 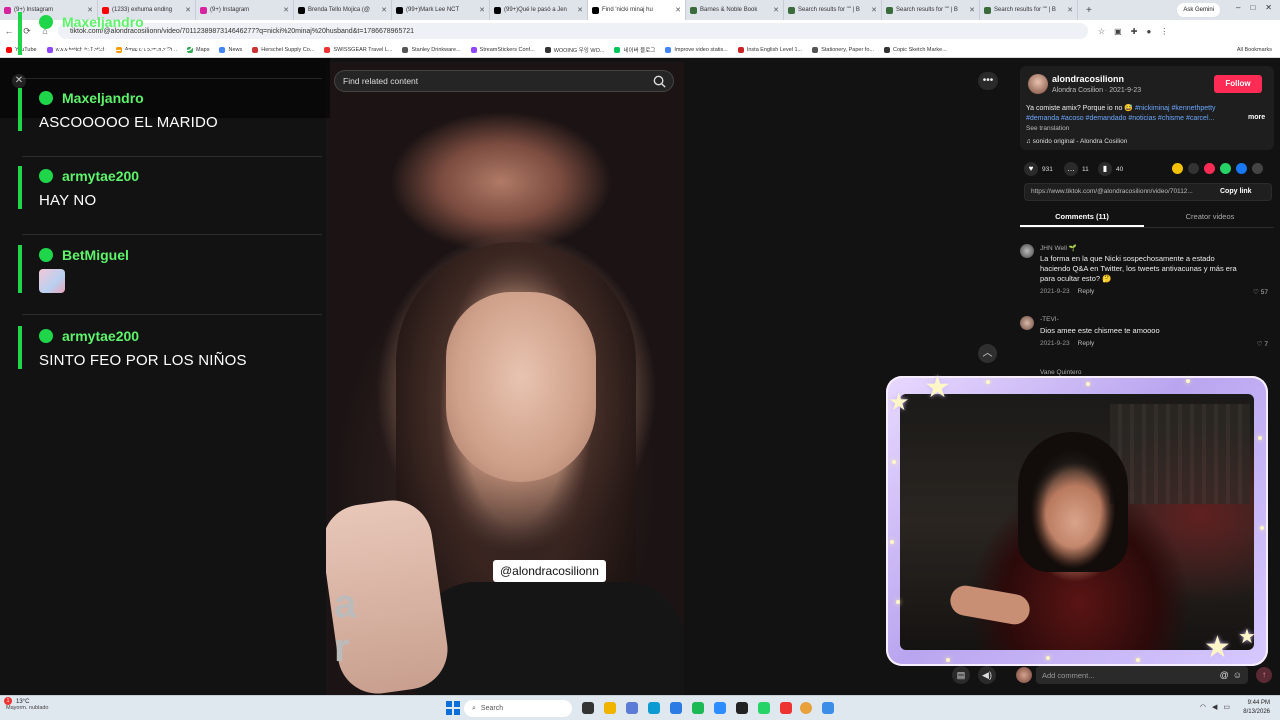 I want to click on volume-icon: ◀), so click(x=987, y=675).